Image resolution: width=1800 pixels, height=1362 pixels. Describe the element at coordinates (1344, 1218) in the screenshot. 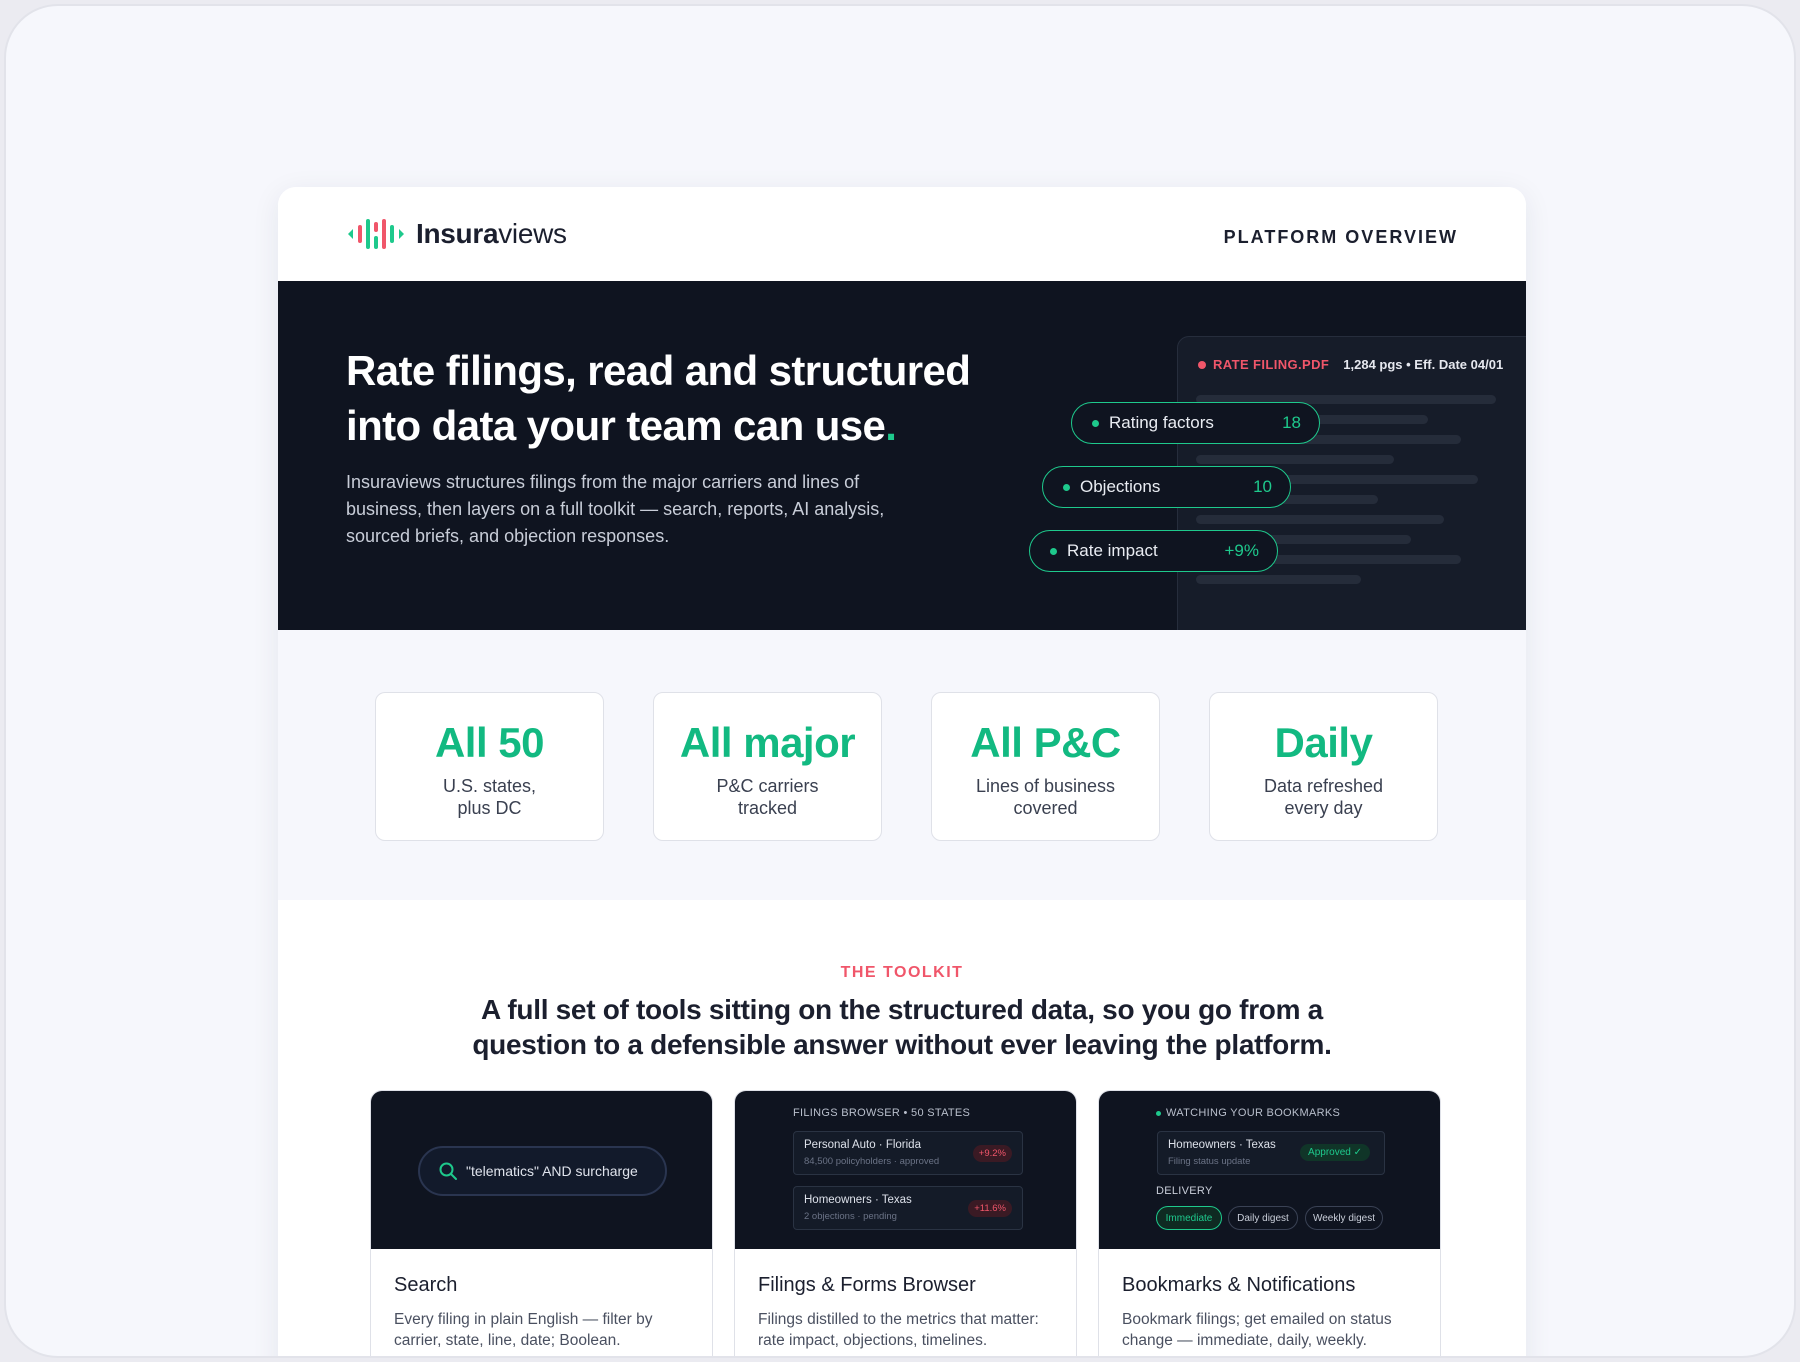

I see `chip-weekly-digest: Weekly digest` at that location.